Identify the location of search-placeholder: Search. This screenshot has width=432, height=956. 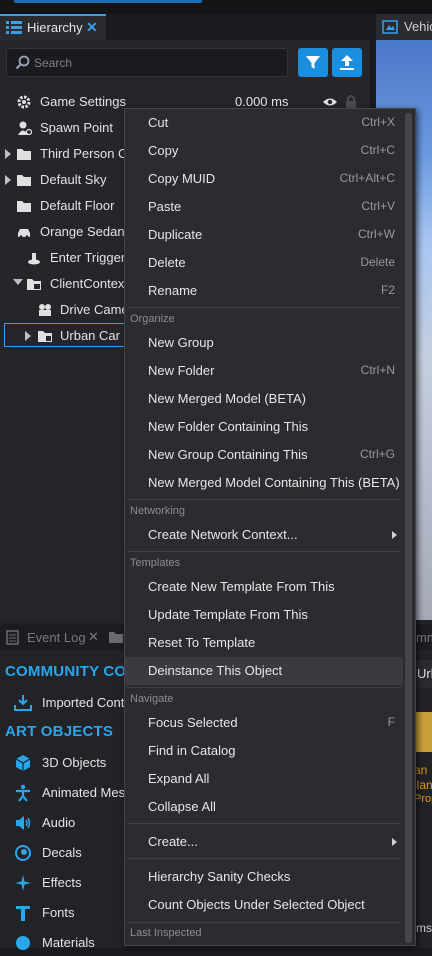
(53, 63).